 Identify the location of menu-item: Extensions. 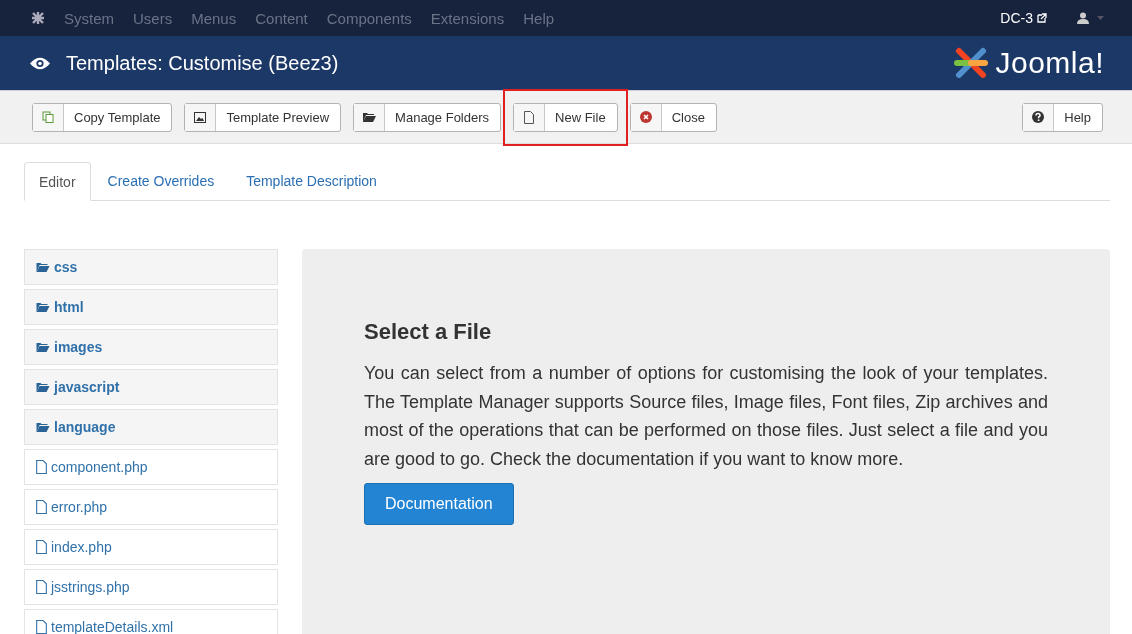
(467, 18).